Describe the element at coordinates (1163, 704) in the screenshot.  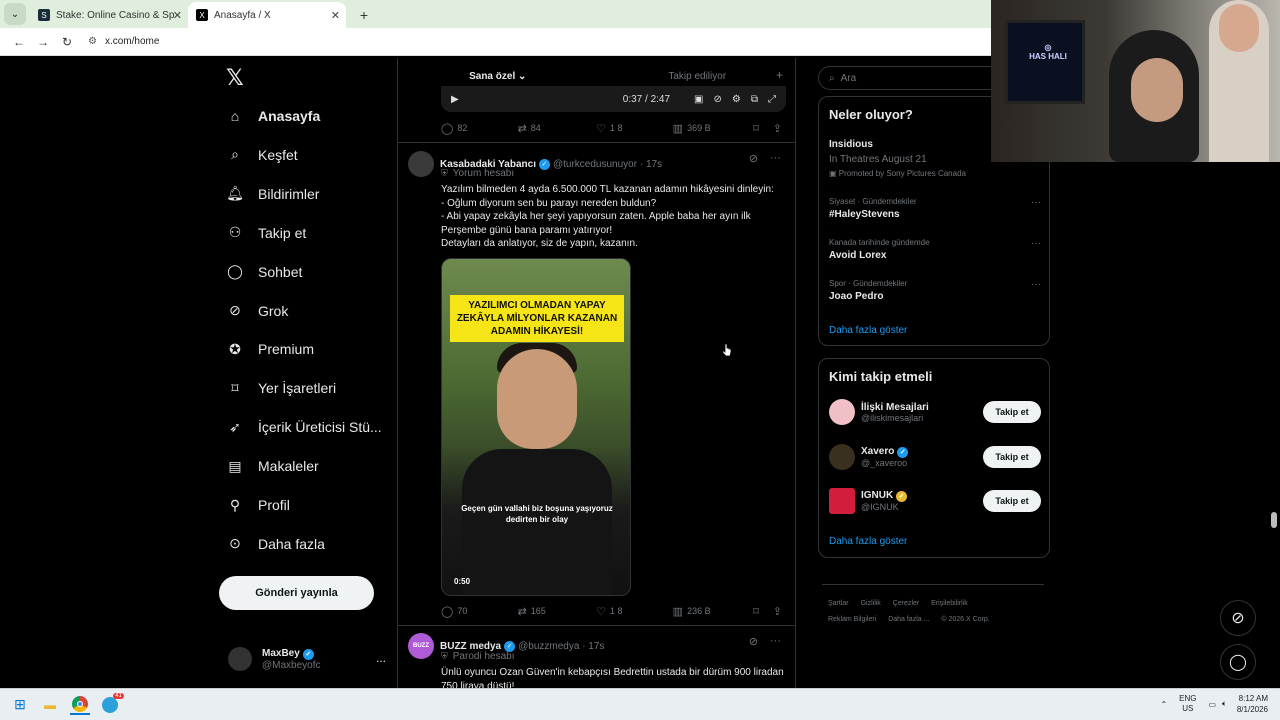
I see `chevron-up-icon: ⌃` at that location.